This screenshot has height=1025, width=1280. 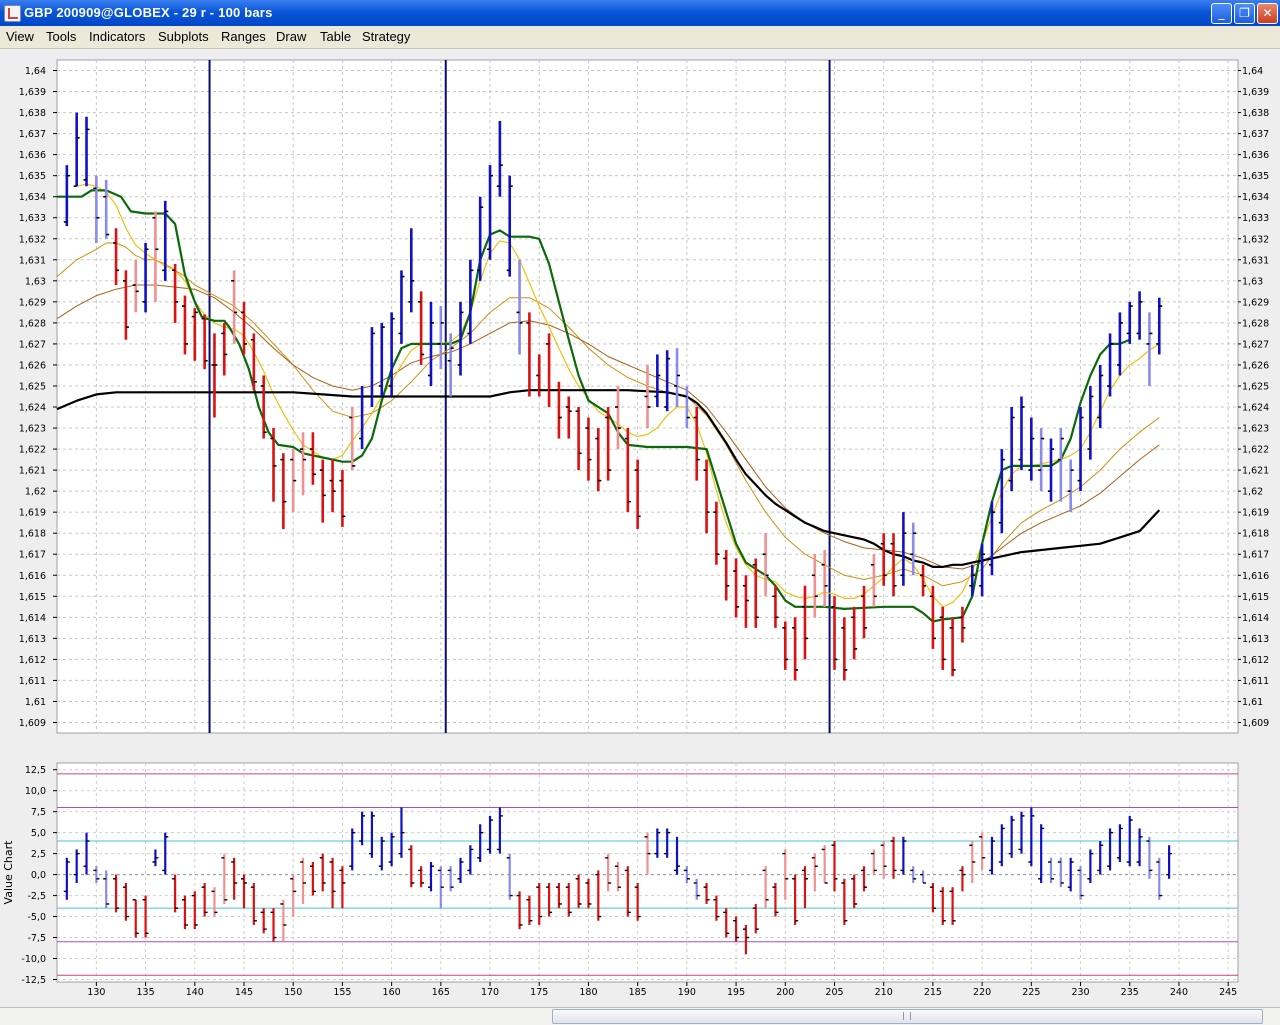 I want to click on x-tick-label: 205, so click(x=834, y=992).